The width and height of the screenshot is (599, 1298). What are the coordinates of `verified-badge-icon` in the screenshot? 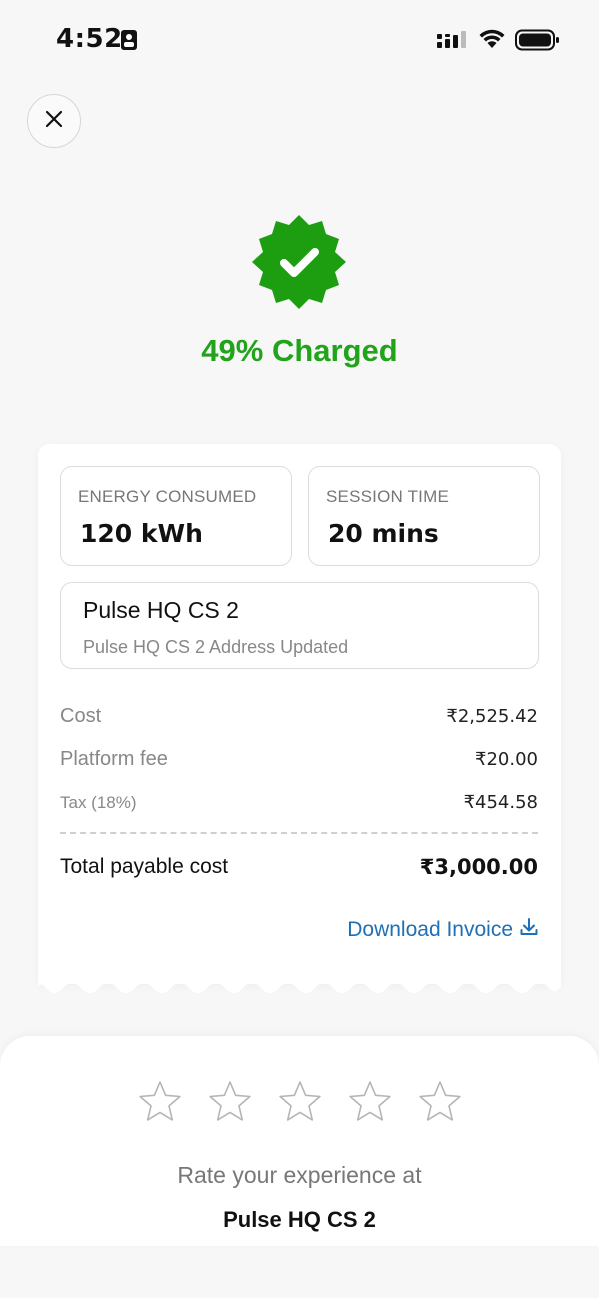 It's located at (299, 264).